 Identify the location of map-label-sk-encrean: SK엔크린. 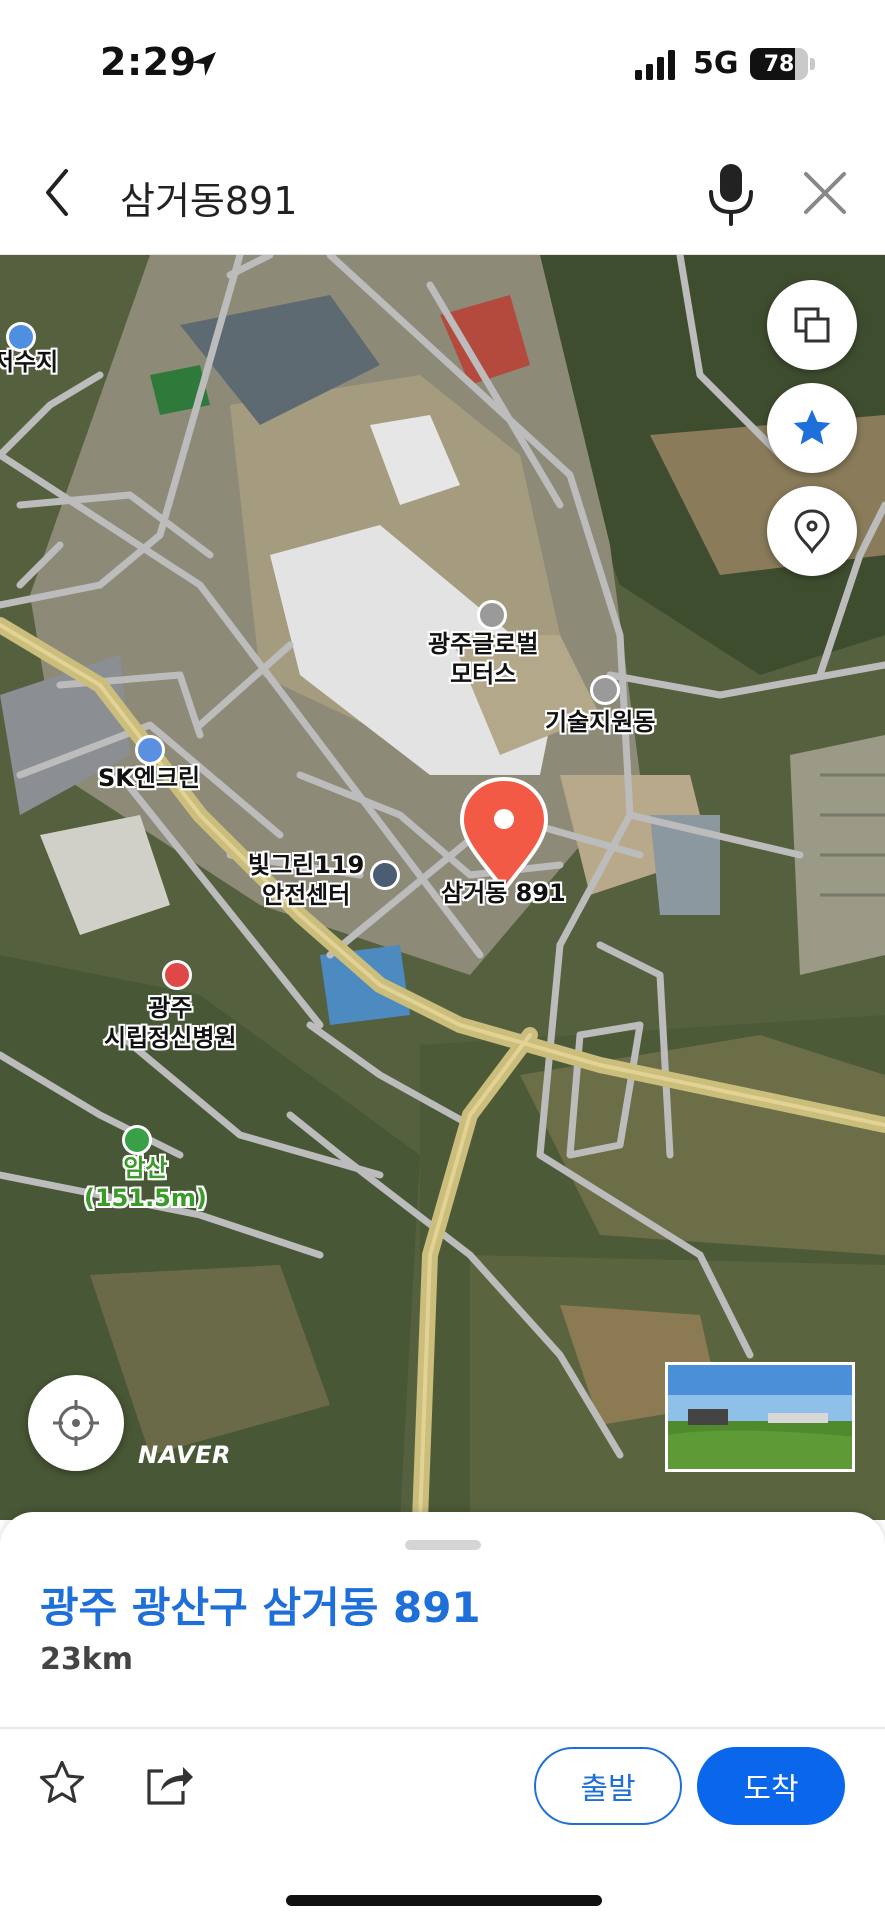
(149, 778).